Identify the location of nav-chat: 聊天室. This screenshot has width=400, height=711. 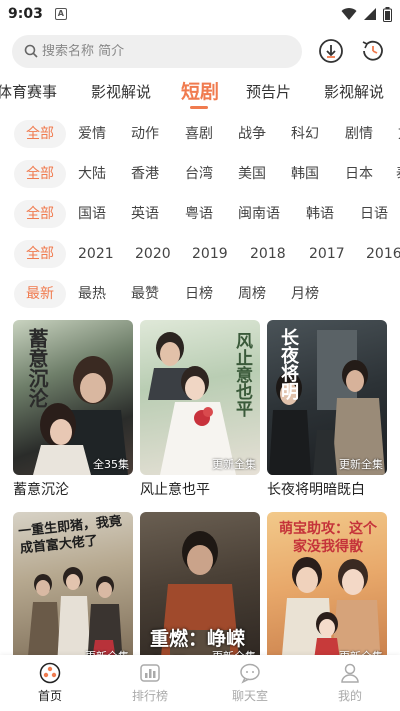
(250, 683).